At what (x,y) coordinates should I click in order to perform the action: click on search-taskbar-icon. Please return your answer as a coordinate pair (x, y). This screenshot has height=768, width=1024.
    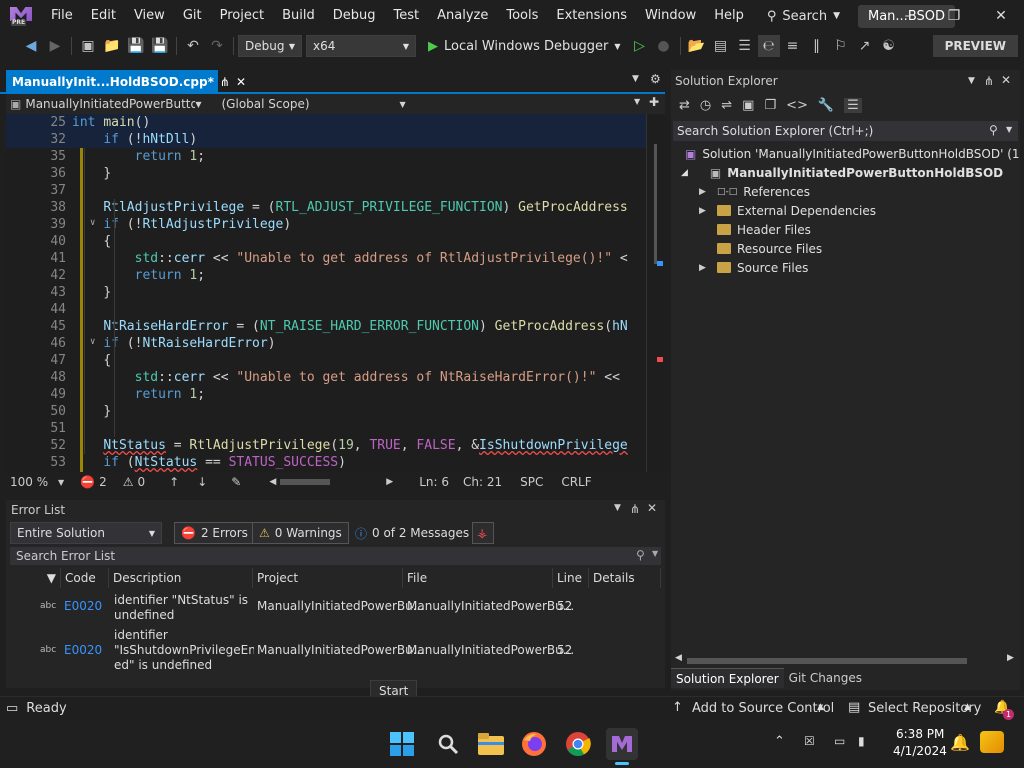
    Looking at the image, I should click on (448, 744).